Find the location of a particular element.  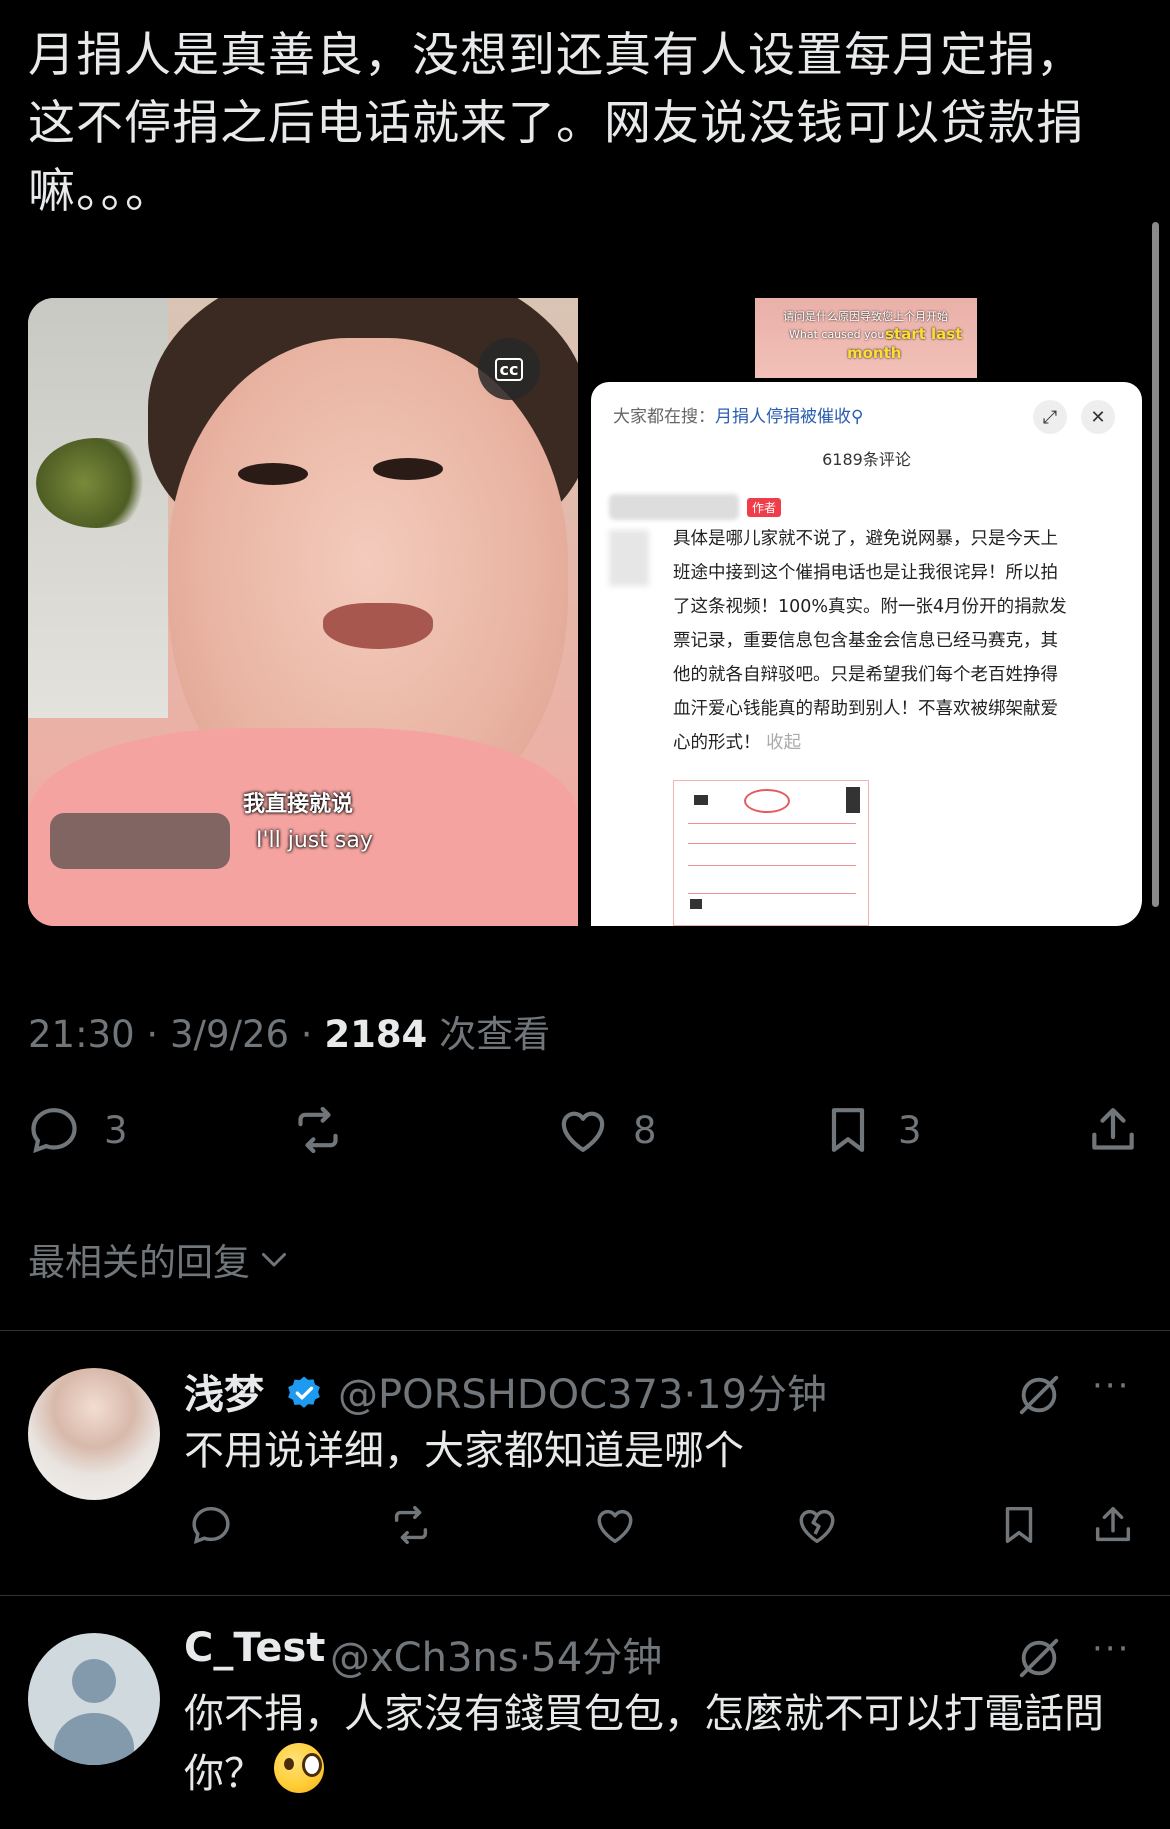

reply-text: 你不捐，人家沒有錢買包包，怎麼就不可以打電話問你？ is located at coordinates (664, 1744).